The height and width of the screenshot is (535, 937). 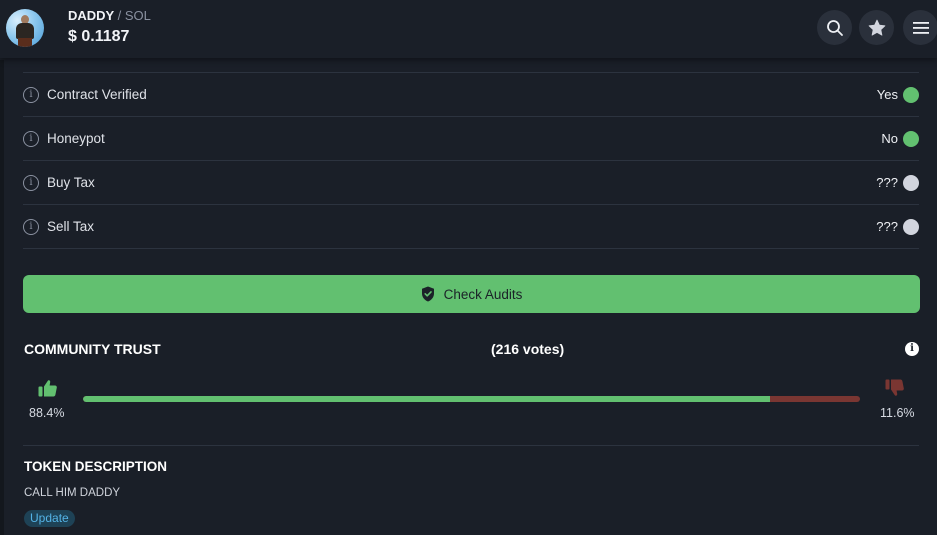 I want to click on hamburger-menu-icon, so click(x=920, y=27).